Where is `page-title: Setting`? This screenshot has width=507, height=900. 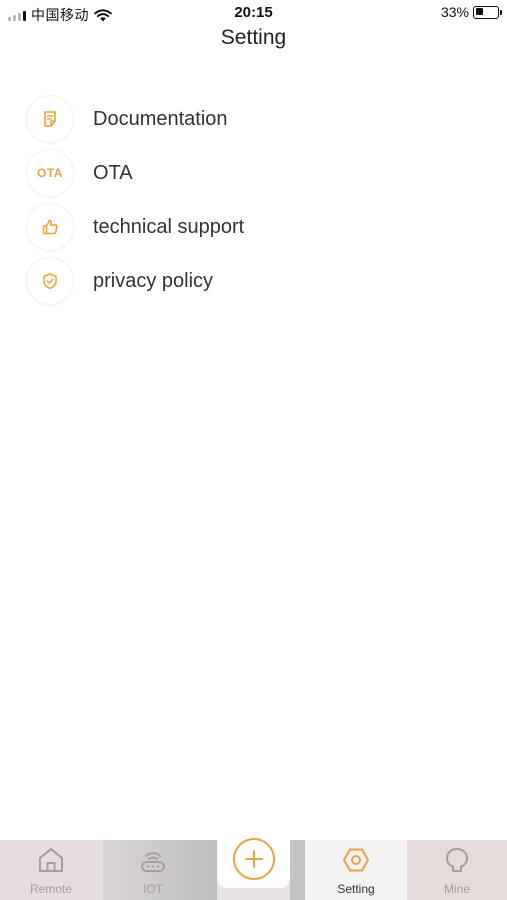
page-title: Setting is located at coordinates (253, 37).